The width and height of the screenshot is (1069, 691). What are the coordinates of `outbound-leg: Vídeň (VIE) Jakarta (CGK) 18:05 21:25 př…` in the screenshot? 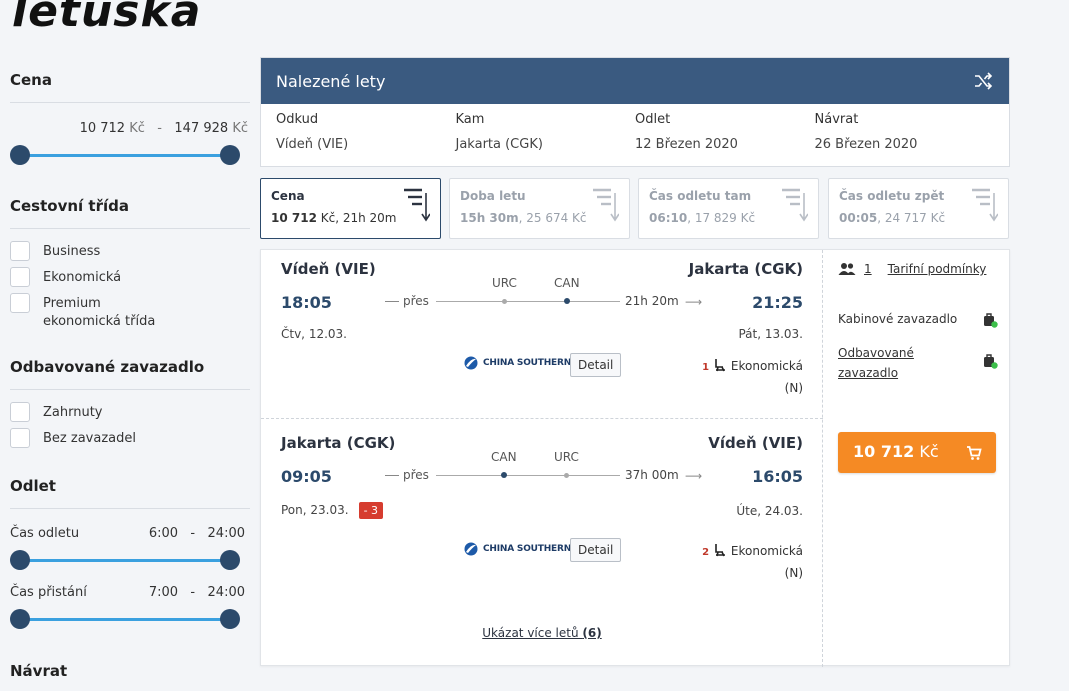 It's located at (542, 334).